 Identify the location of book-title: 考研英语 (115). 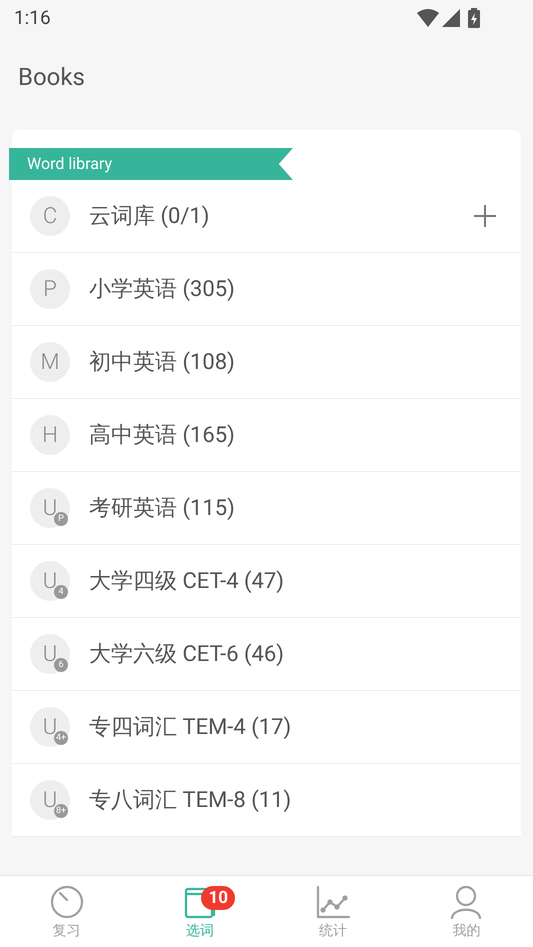
(162, 508).